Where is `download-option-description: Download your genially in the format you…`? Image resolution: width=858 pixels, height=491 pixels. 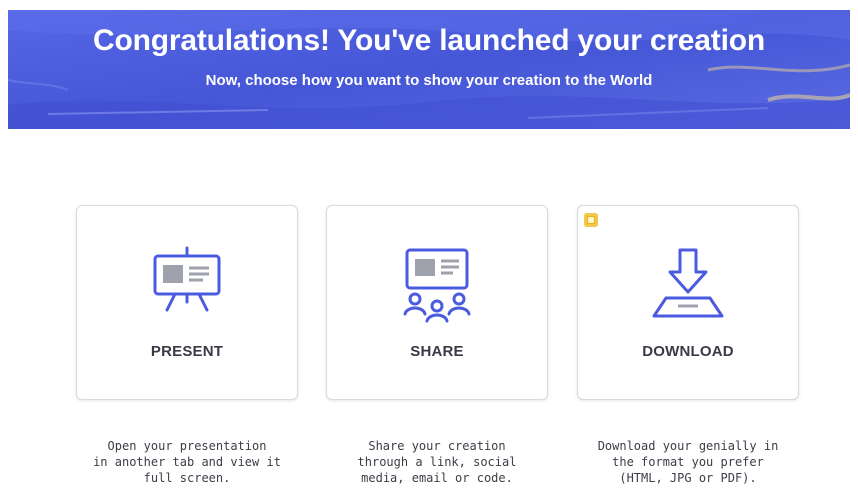 download-option-description: Download your genially in the format you… is located at coordinates (688, 462).